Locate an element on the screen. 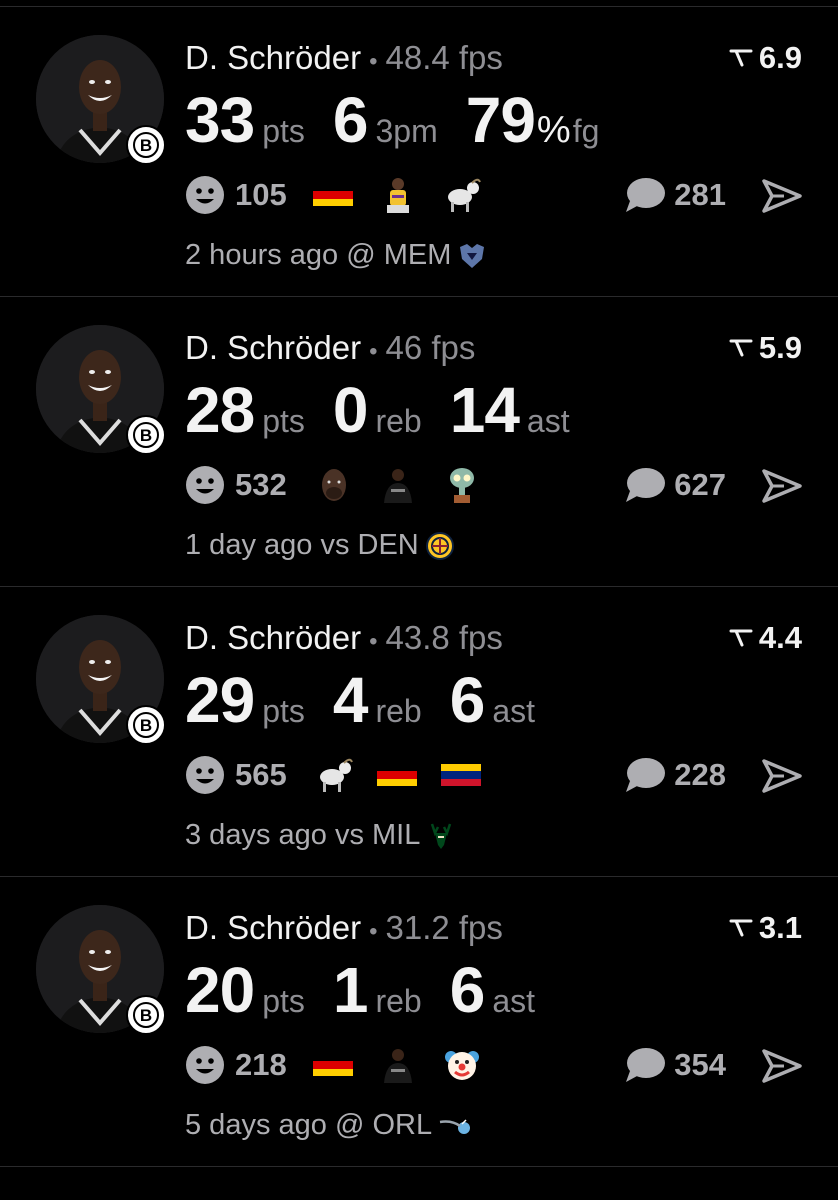  post-score: 4.4 is located at coordinates (765, 638).